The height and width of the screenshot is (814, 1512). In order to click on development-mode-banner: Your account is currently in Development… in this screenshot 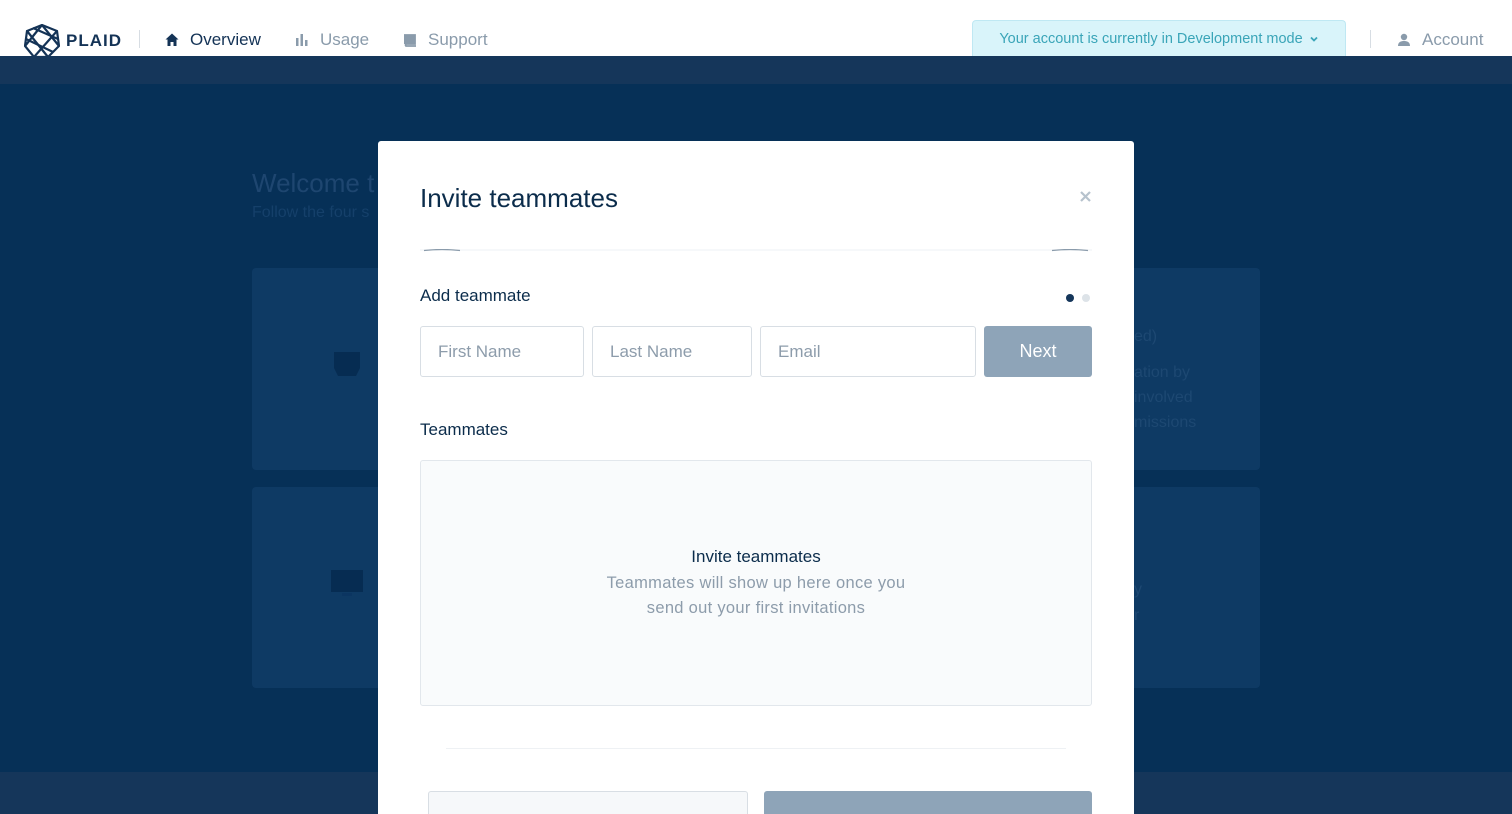, I will do `click(1159, 38)`.